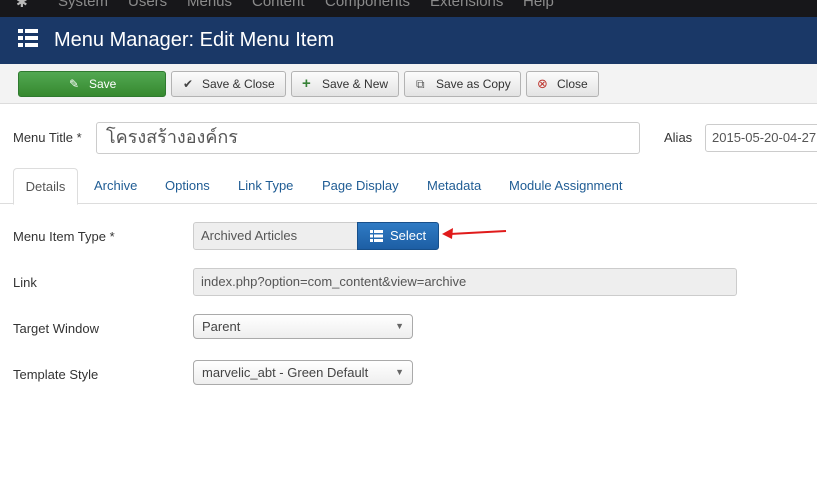 This screenshot has width=817, height=477. I want to click on target-window-label: Target Window, so click(56, 328).